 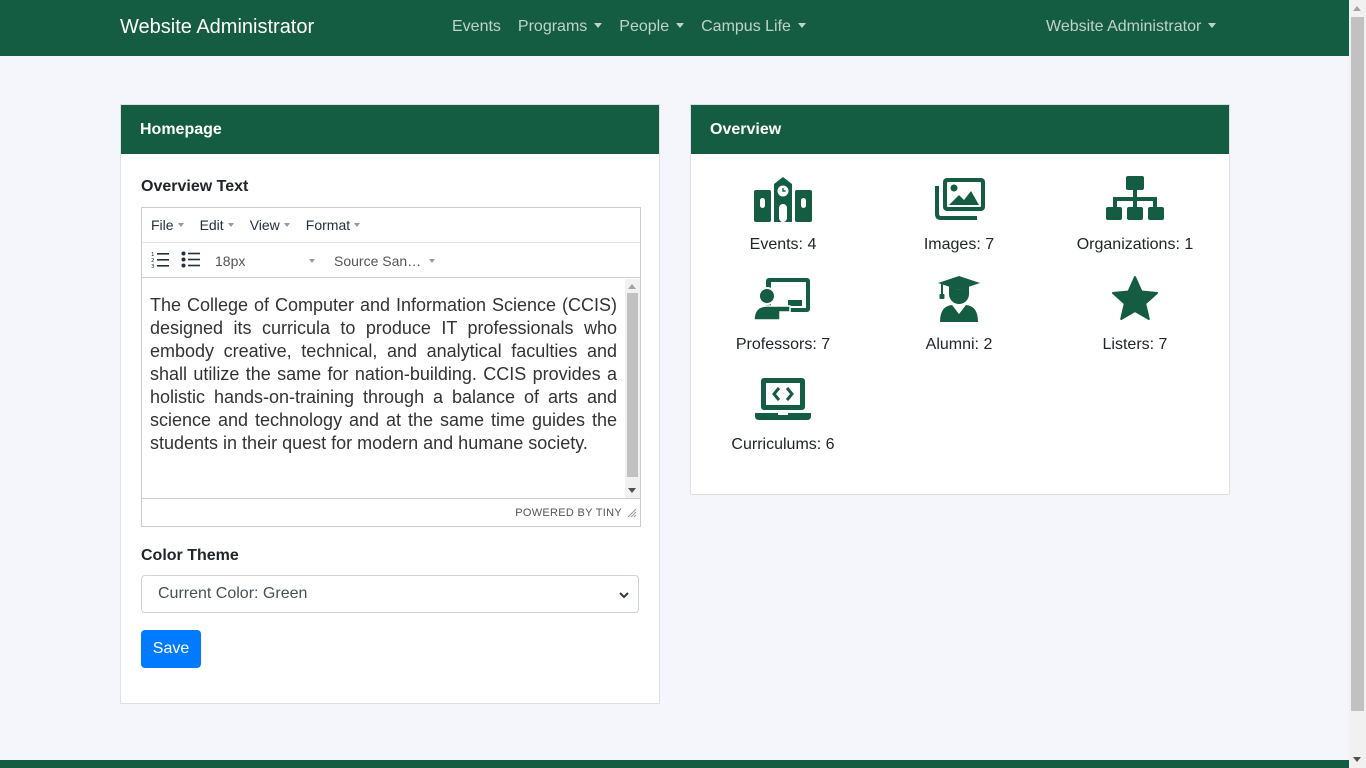 What do you see at coordinates (230, 261) in the screenshot?
I see `font-size-select: 18px` at bounding box center [230, 261].